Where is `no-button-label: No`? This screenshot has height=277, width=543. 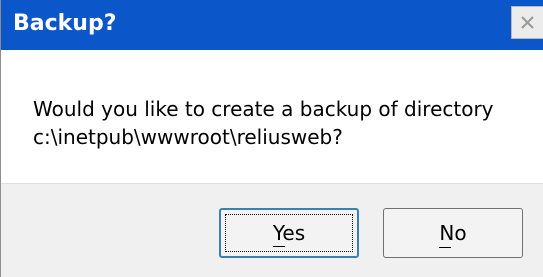 no-button-label: No is located at coordinates (453, 233).